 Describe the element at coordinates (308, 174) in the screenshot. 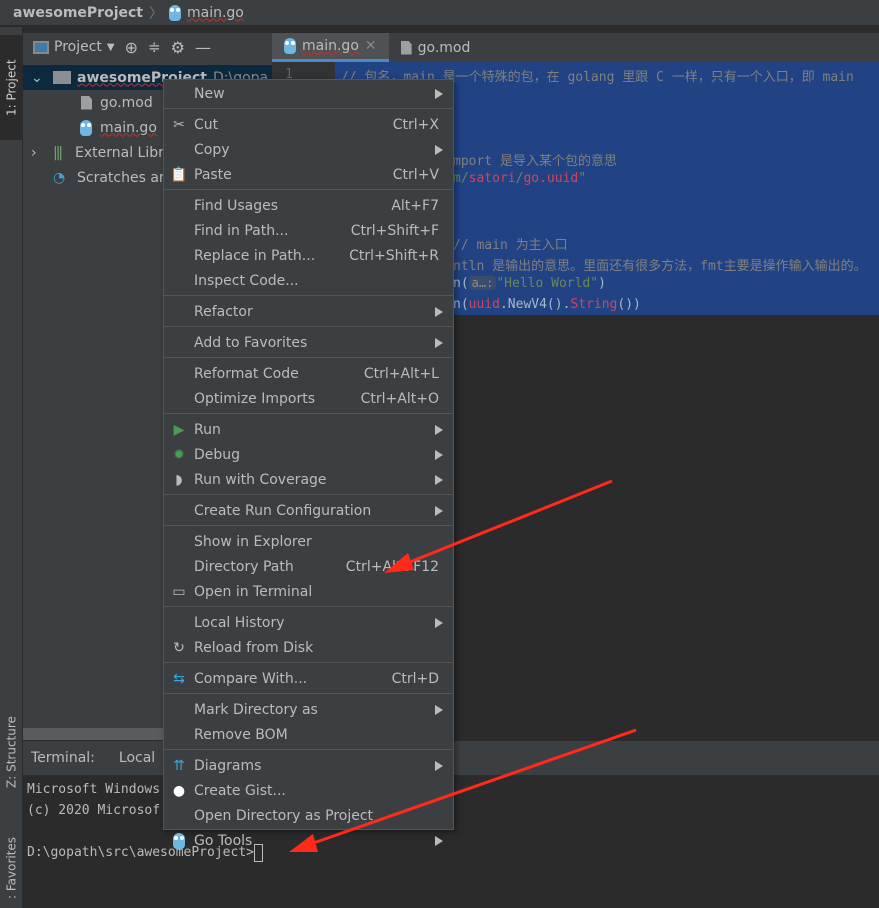

I see `menu-item-paste: 📋 Paste Ctrl+V` at that location.